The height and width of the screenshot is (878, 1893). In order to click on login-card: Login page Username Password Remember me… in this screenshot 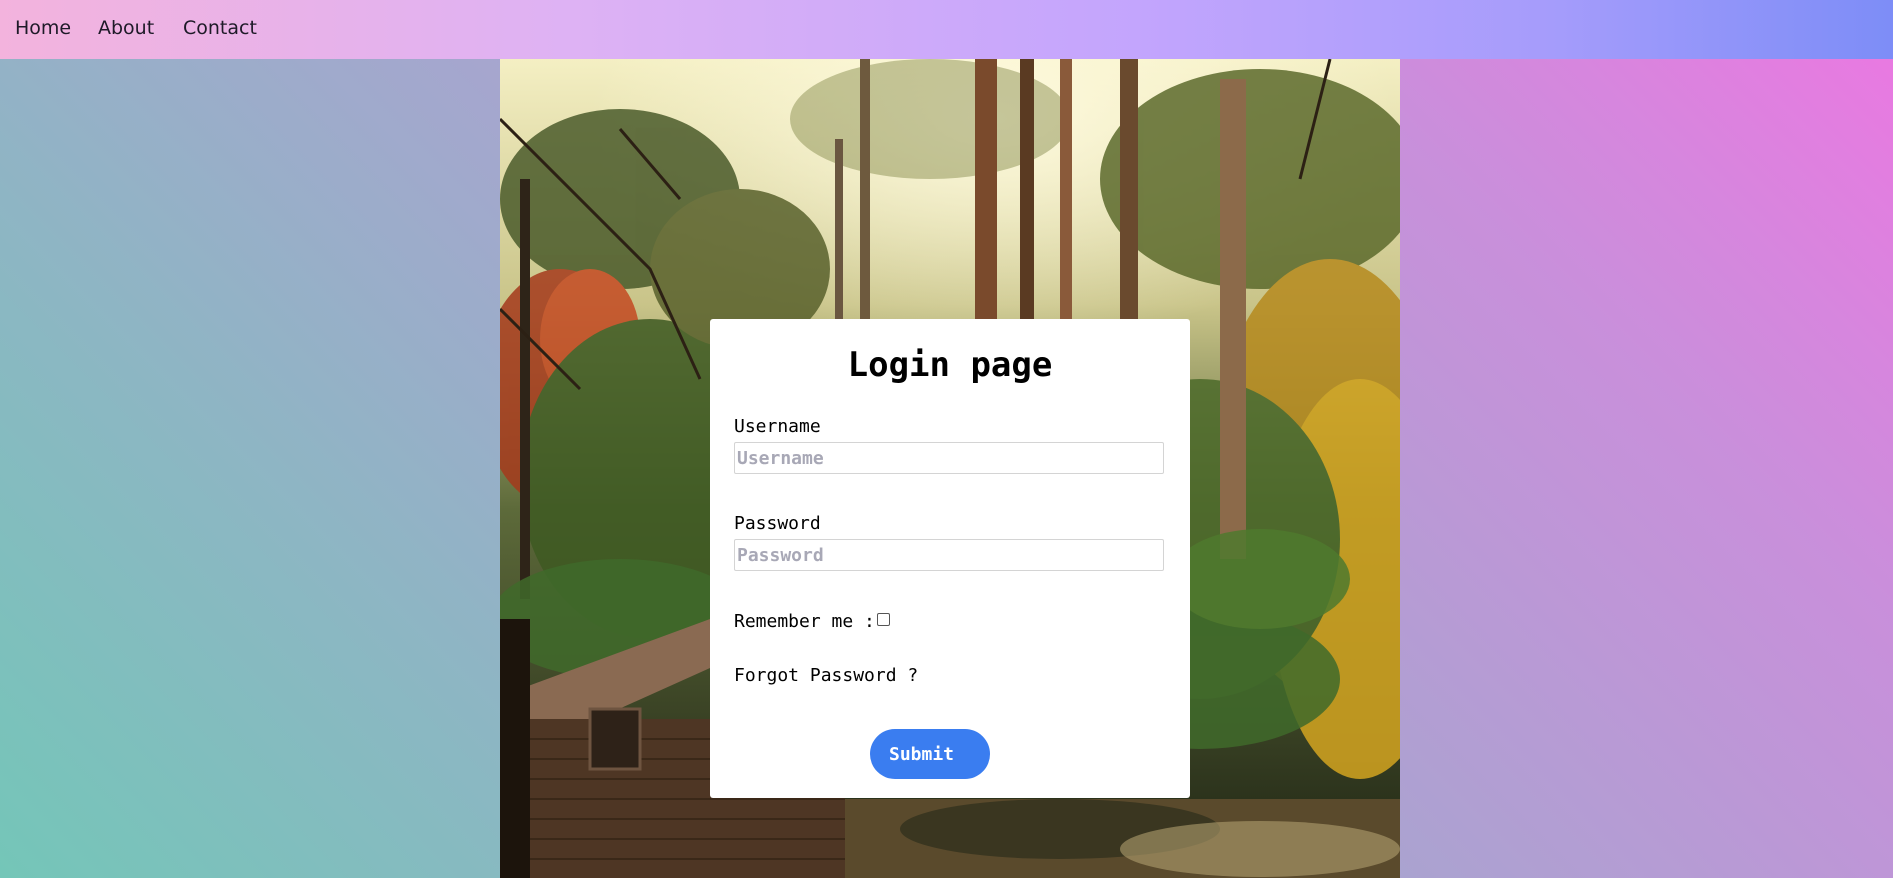, I will do `click(950, 558)`.